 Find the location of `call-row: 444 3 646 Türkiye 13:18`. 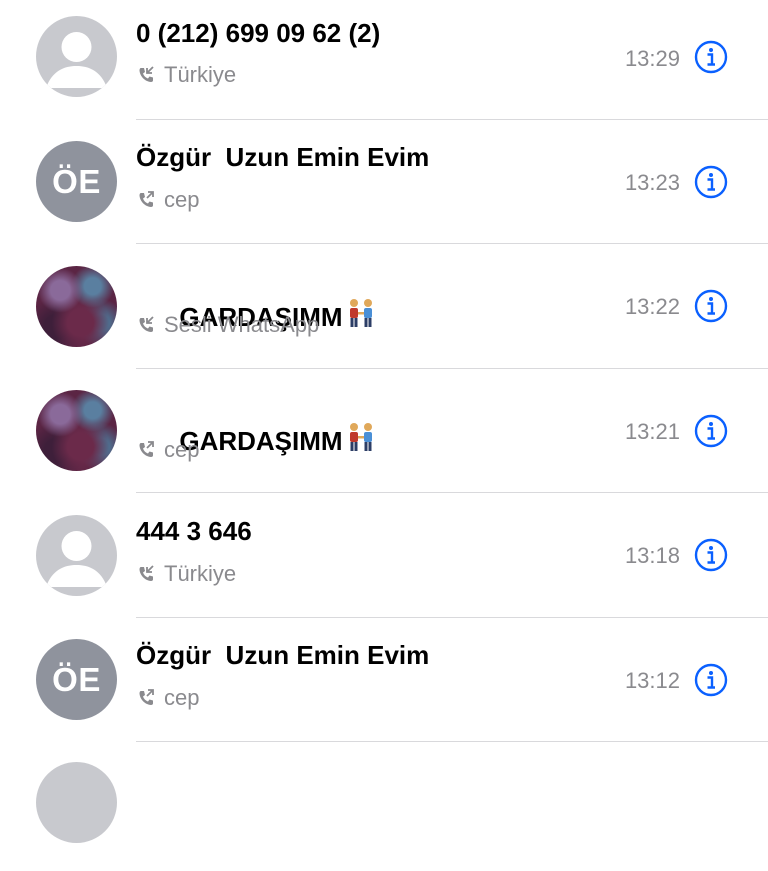

call-row: 444 3 646 Türkiye 13:18 is located at coordinates (384, 560).